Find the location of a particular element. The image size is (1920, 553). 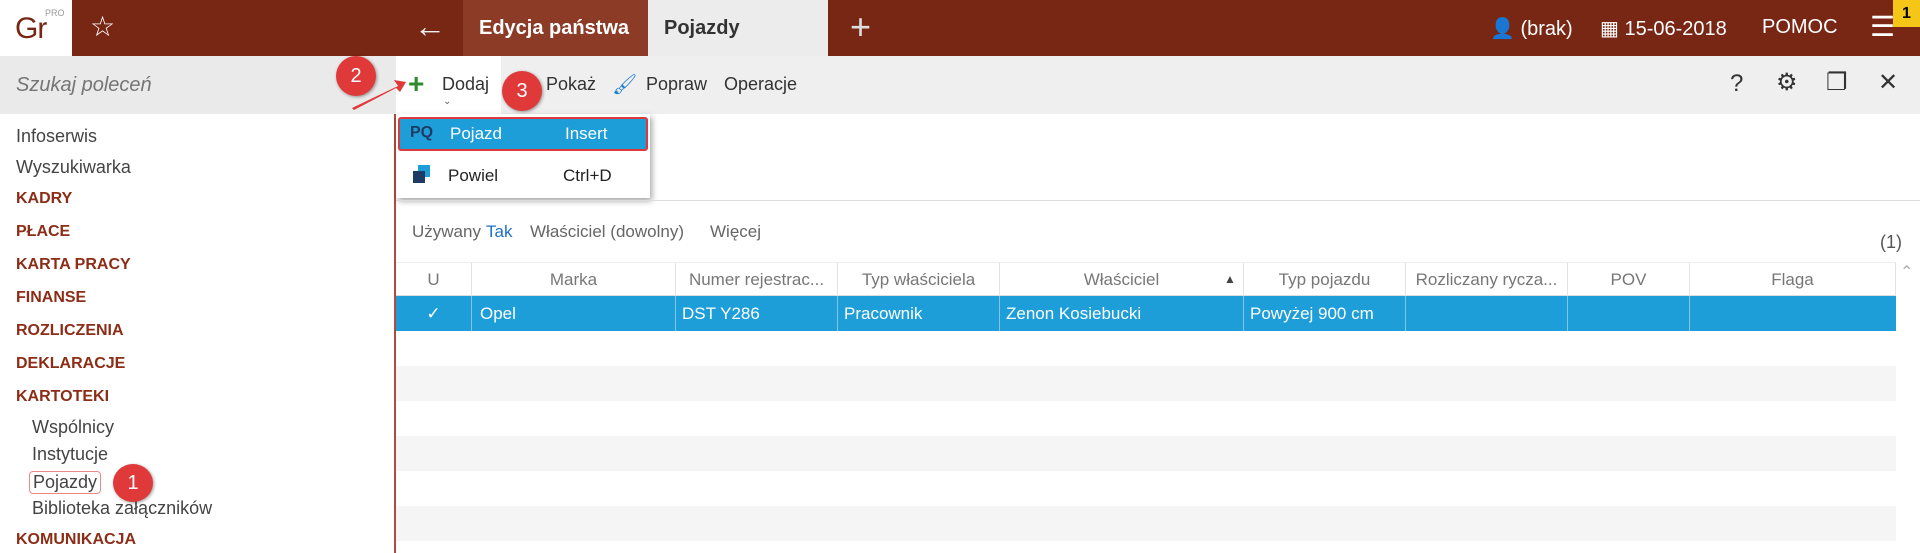

column-header: Typ właściciela is located at coordinates (919, 280).